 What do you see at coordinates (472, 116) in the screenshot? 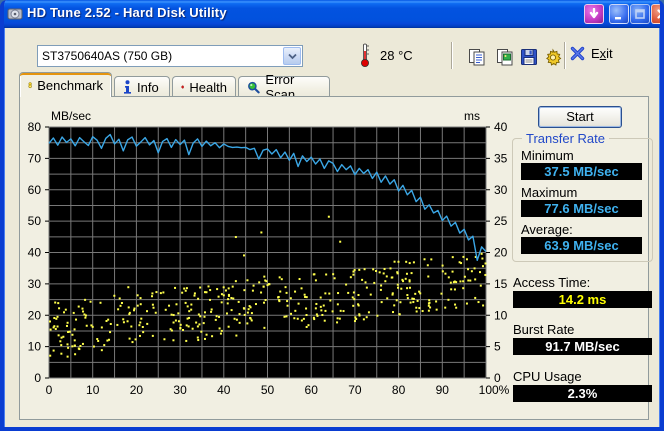
I see `svg-text: ms` at bounding box center [472, 116].